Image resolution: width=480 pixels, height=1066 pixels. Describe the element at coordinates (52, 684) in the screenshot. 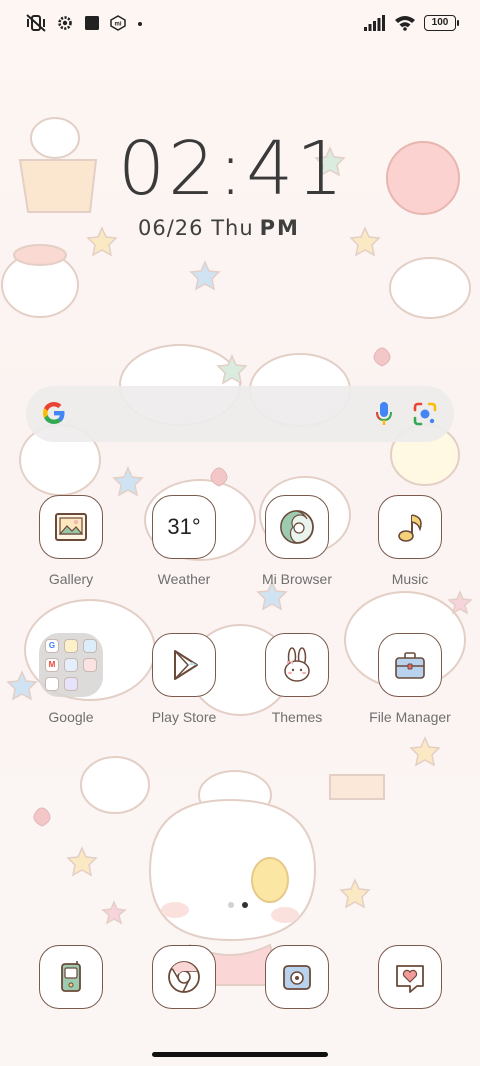

I see `play-games-icon` at that location.